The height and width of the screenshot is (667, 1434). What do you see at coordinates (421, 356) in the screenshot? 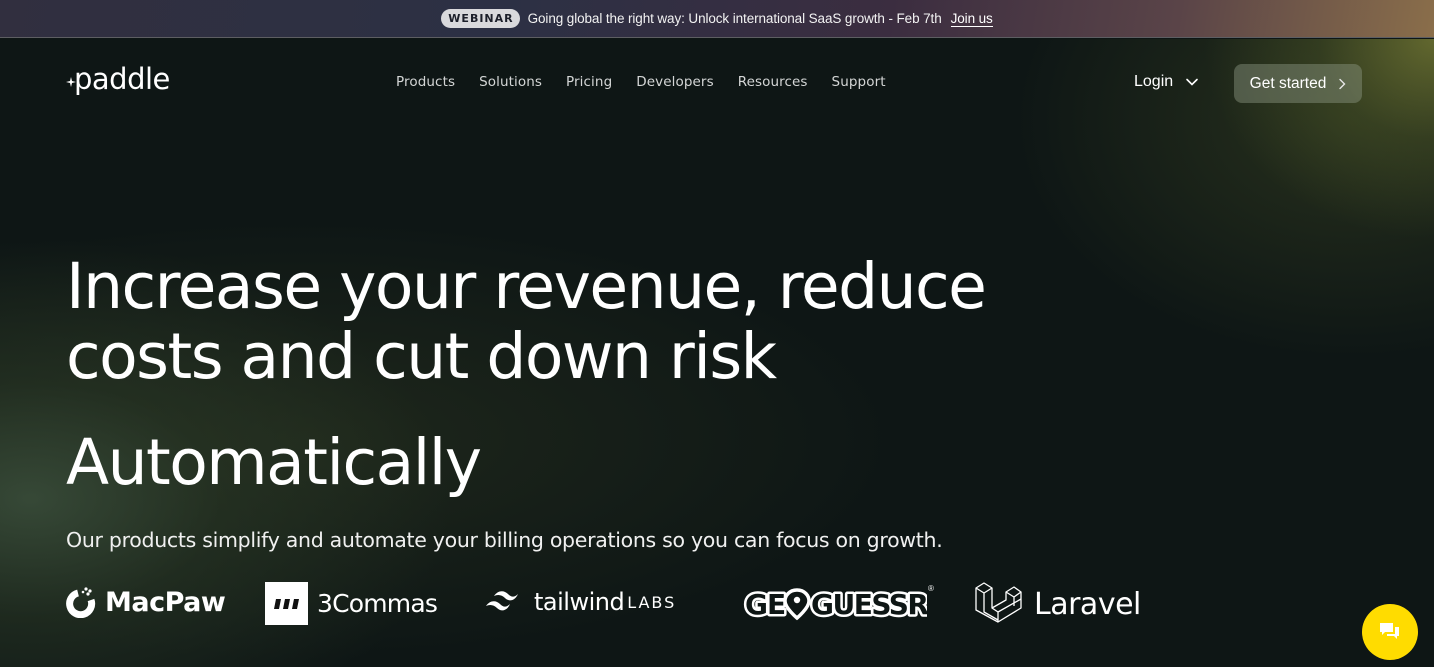
I see `headline-line-2: costs and cut down risk` at bounding box center [421, 356].